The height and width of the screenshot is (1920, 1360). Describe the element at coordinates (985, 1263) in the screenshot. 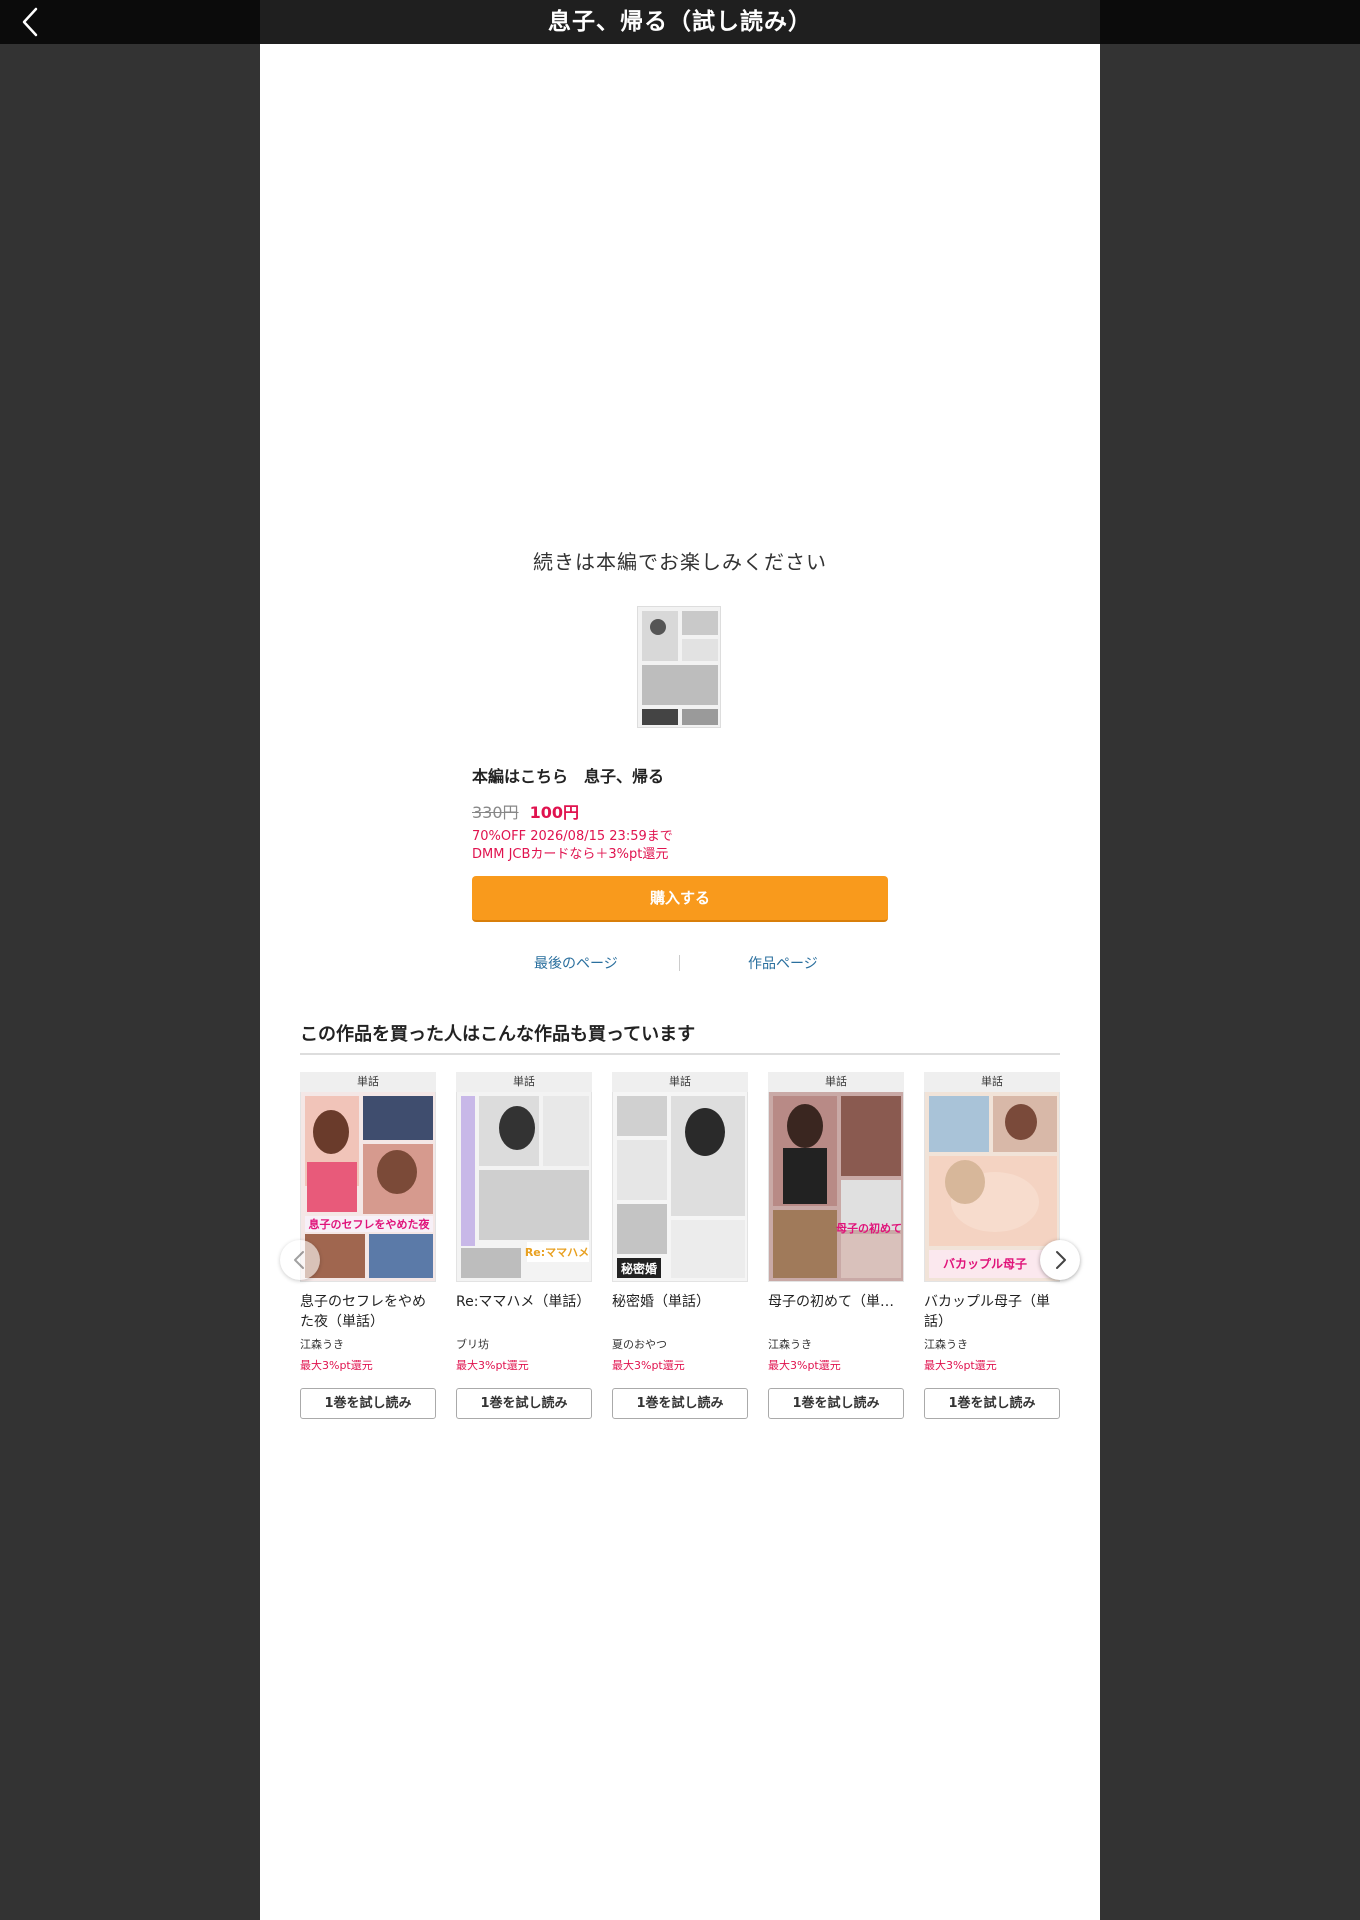

I see `svg-text: バカップル母子` at that location.